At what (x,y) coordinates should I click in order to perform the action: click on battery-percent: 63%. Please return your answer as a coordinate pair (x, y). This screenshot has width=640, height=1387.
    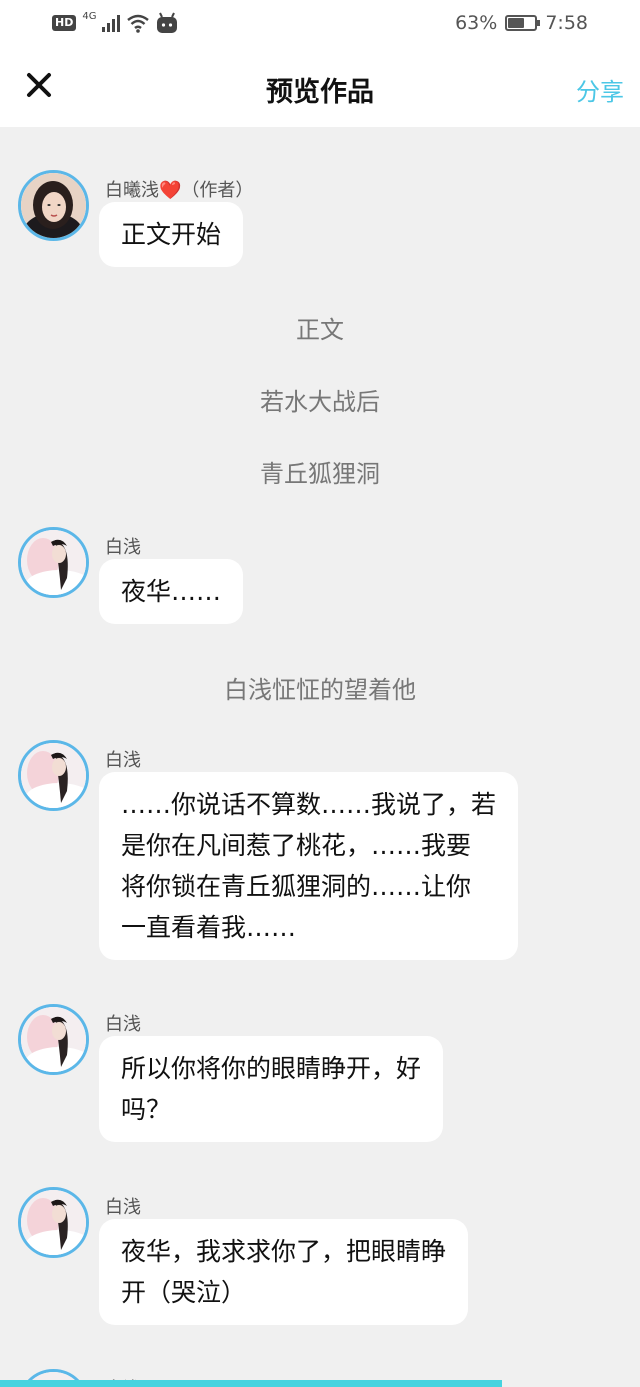
    Looking at the image, I should click on (476, 23).